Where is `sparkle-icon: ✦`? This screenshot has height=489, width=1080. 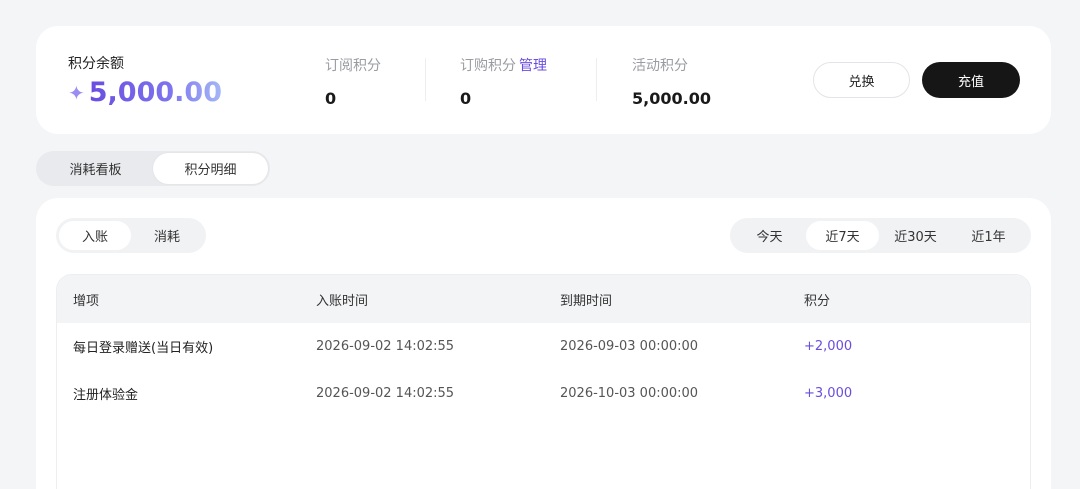 sparkle-icon: ✦ is located at coordinates (76, 92).